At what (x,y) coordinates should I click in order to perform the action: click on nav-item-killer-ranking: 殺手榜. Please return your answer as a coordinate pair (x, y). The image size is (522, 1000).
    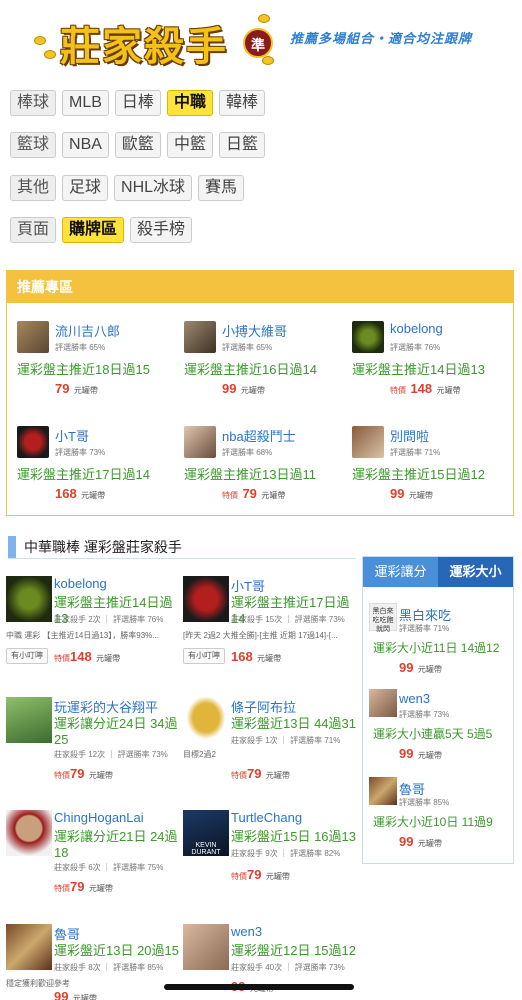
    Looking at the image, I should click on (161, 230).